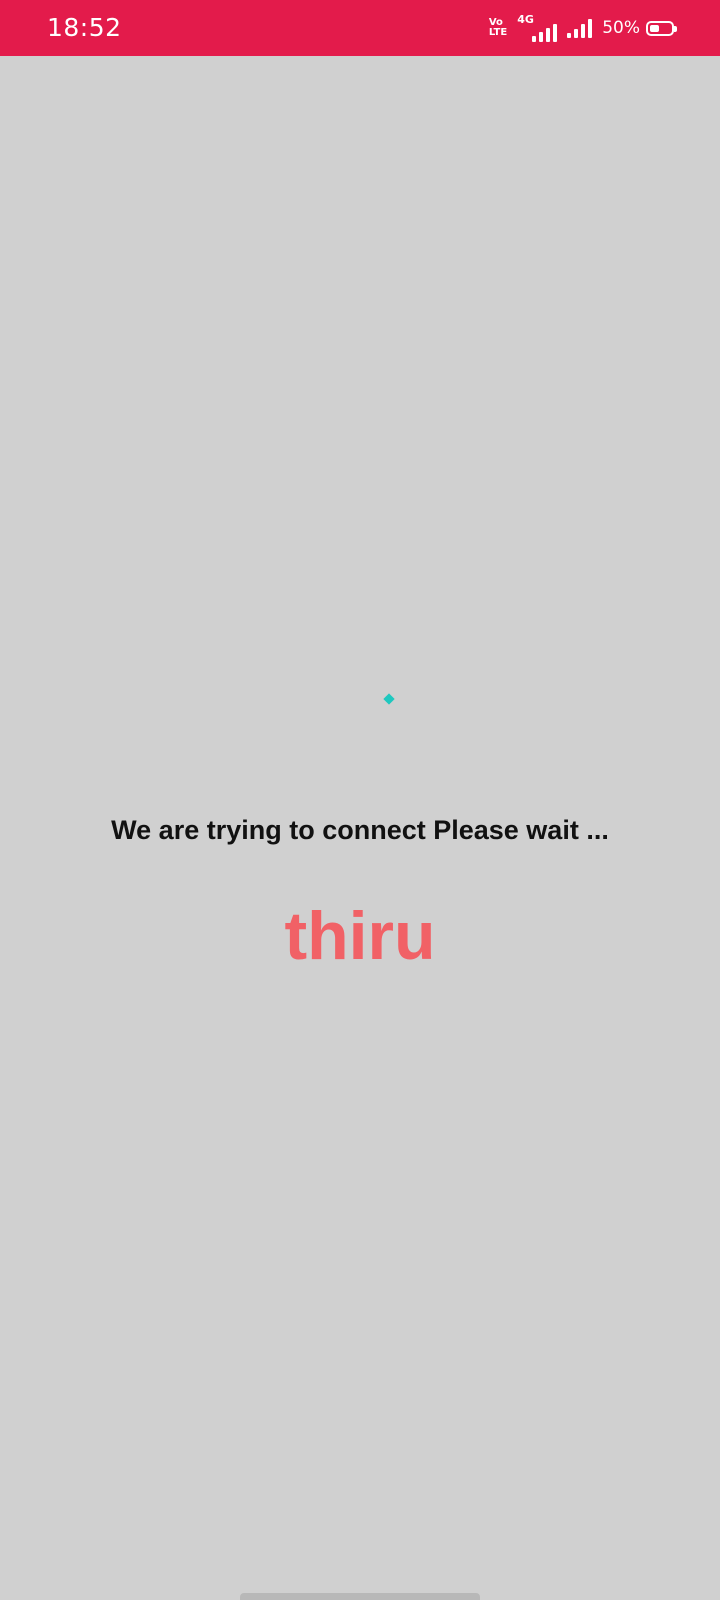  What do you see at coordinates (360, 28) in the screenshot?
I see `status-bar: 18:52 Vo LTE 4G 50%` at bounding box center [360, 28].